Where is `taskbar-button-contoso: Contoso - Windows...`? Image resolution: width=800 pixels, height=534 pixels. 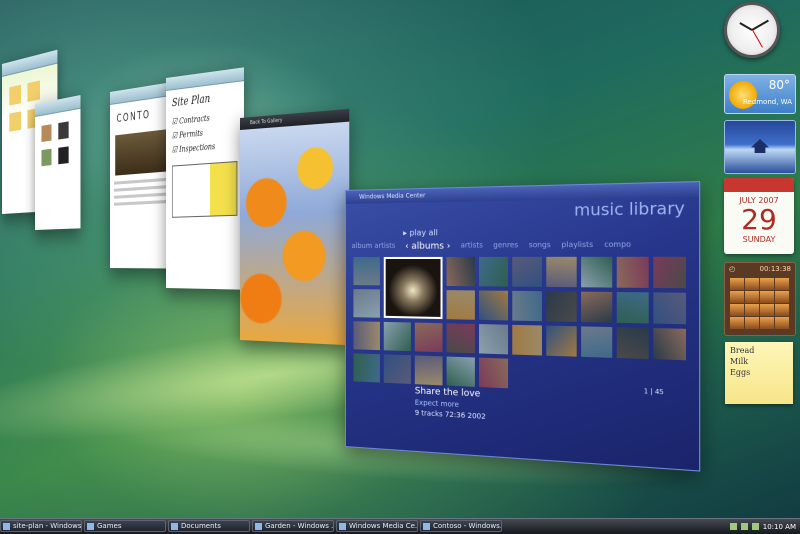 taskbar-button-contoso: Contoso - Windows... is located at coordinates (461, 526).